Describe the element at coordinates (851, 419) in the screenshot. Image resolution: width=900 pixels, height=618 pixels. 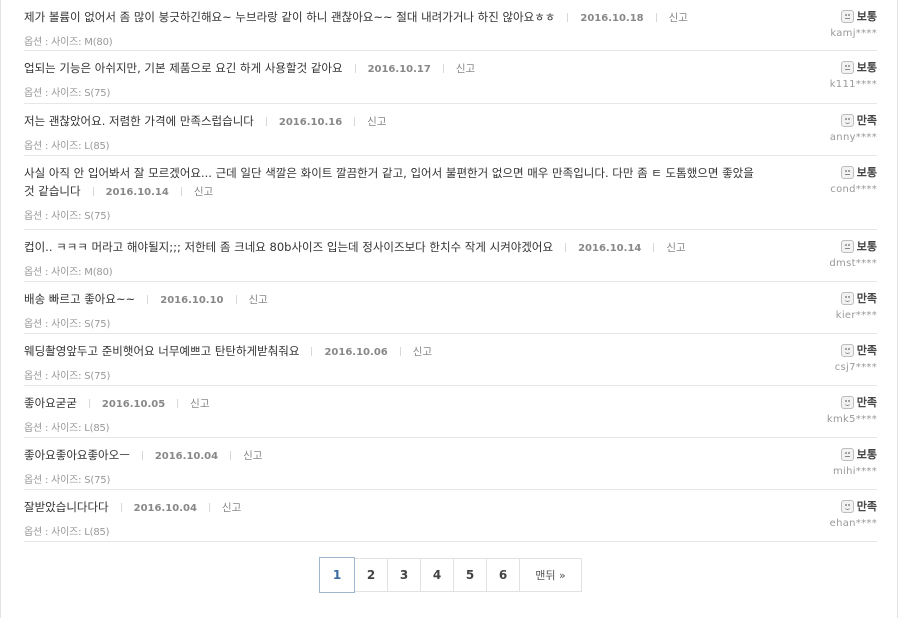
I see `user-id: kmk5****` at that location.